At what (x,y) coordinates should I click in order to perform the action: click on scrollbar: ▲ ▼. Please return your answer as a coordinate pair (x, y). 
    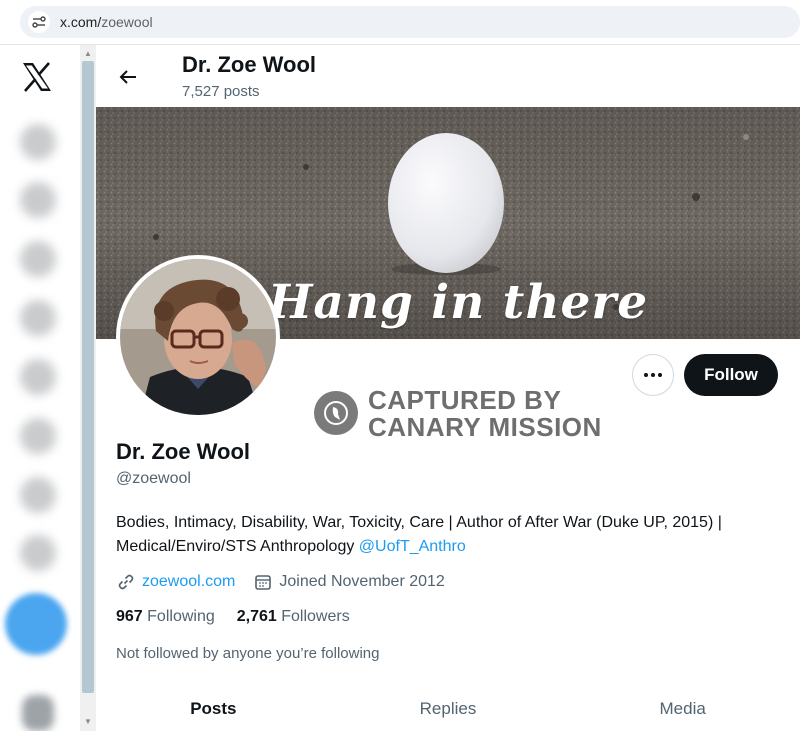
    Looking at the image, I should click on (88, 388).